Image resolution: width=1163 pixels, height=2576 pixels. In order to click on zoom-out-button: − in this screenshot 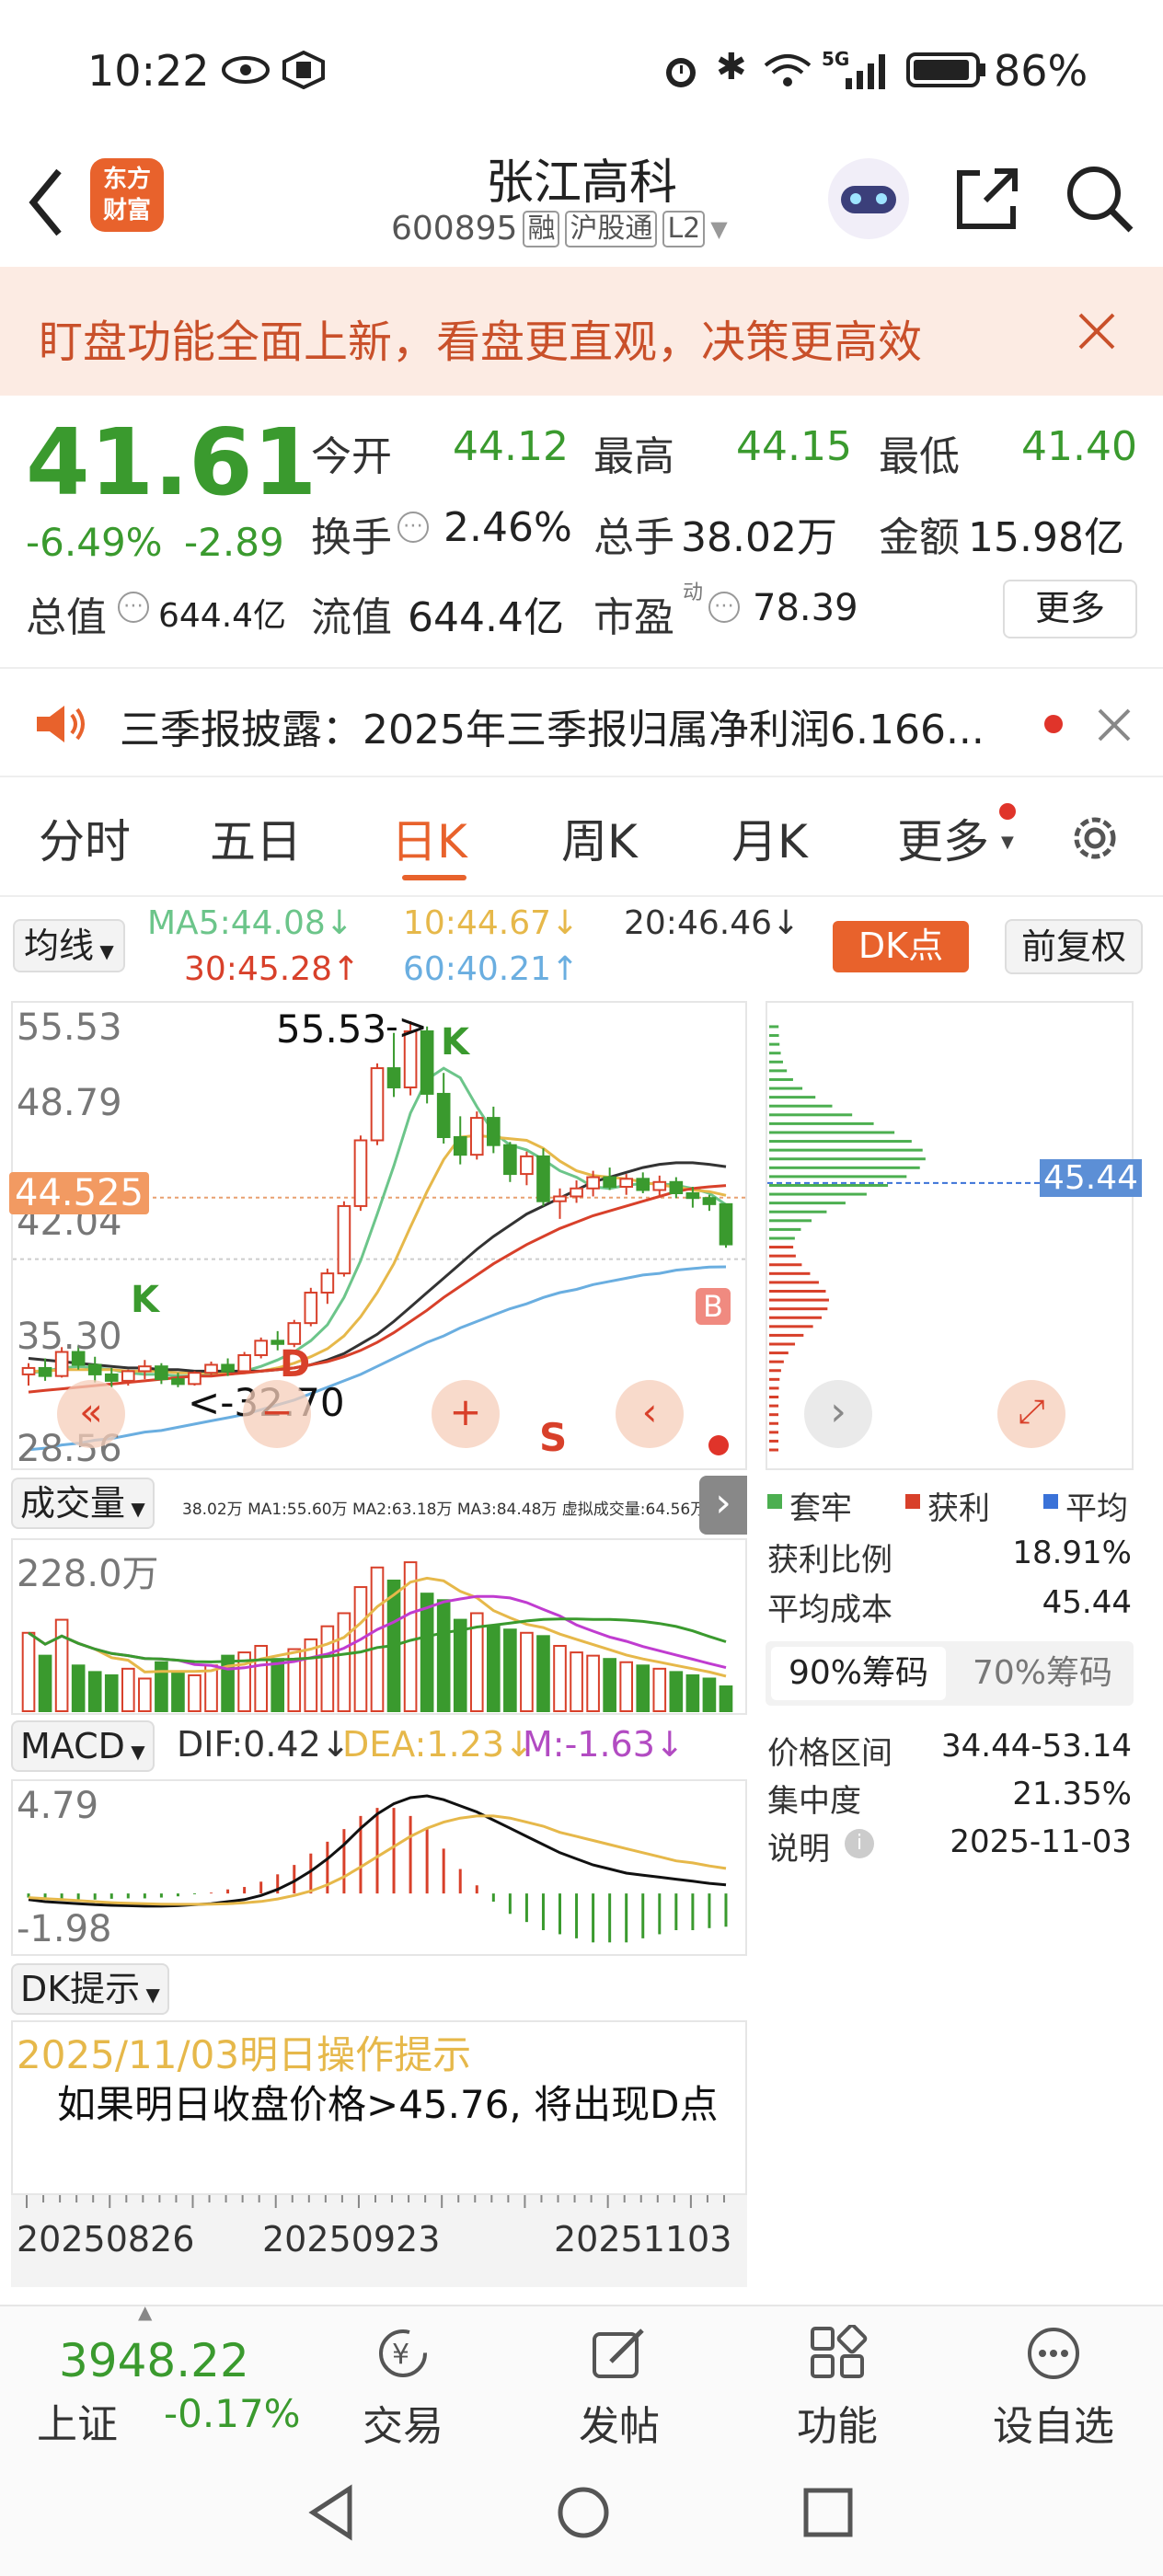, I will do `click(277, 1414)`.